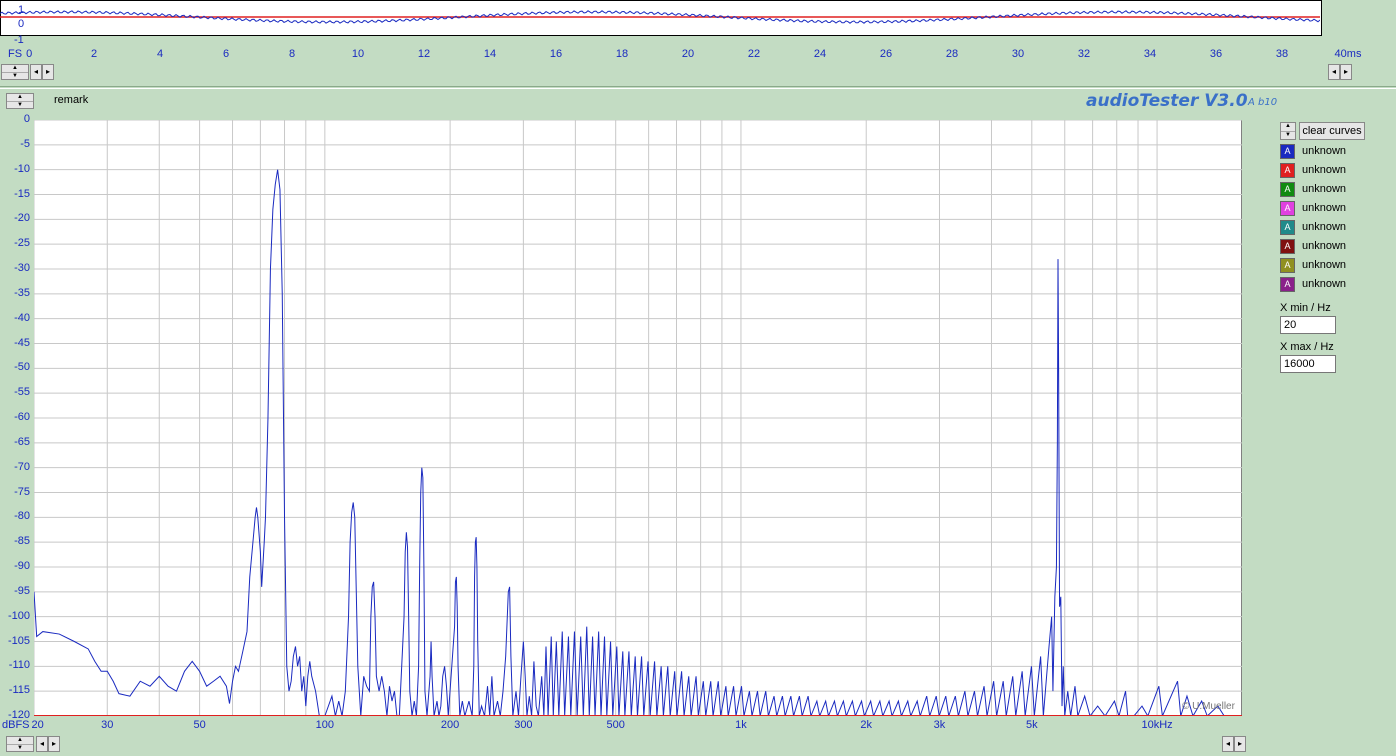 The width and height of the screenshot is (1396, 756). I want to click on y-tick-label: -70, so click(22, 466).